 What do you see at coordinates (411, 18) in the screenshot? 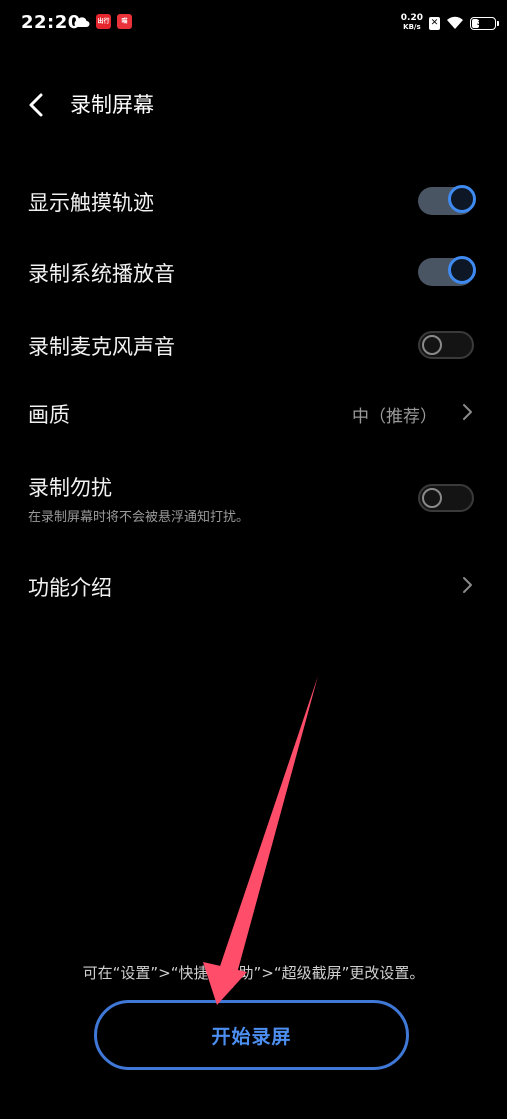
I see `network-speed-value: 0.20` at bounding box center [411, 18].